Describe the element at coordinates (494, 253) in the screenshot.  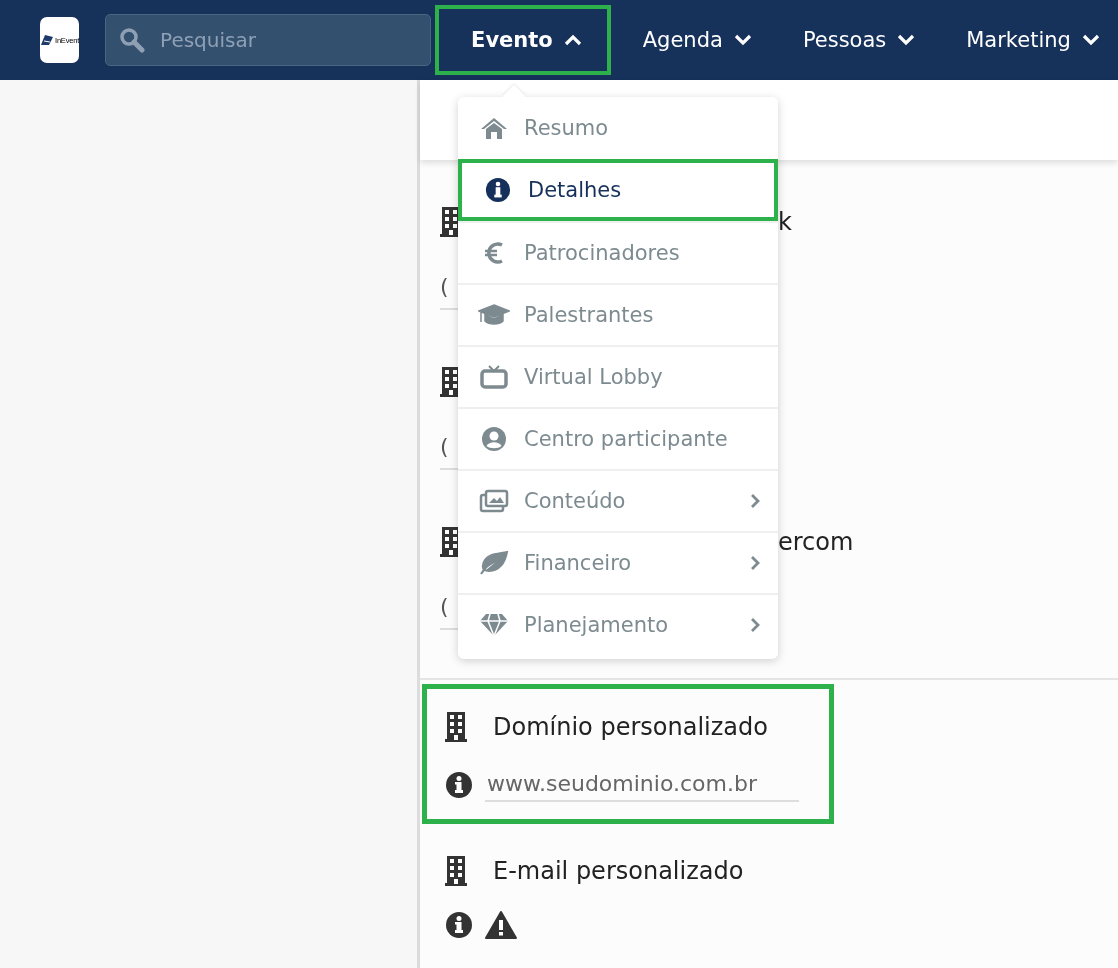
I see `euro-icon` at that location.